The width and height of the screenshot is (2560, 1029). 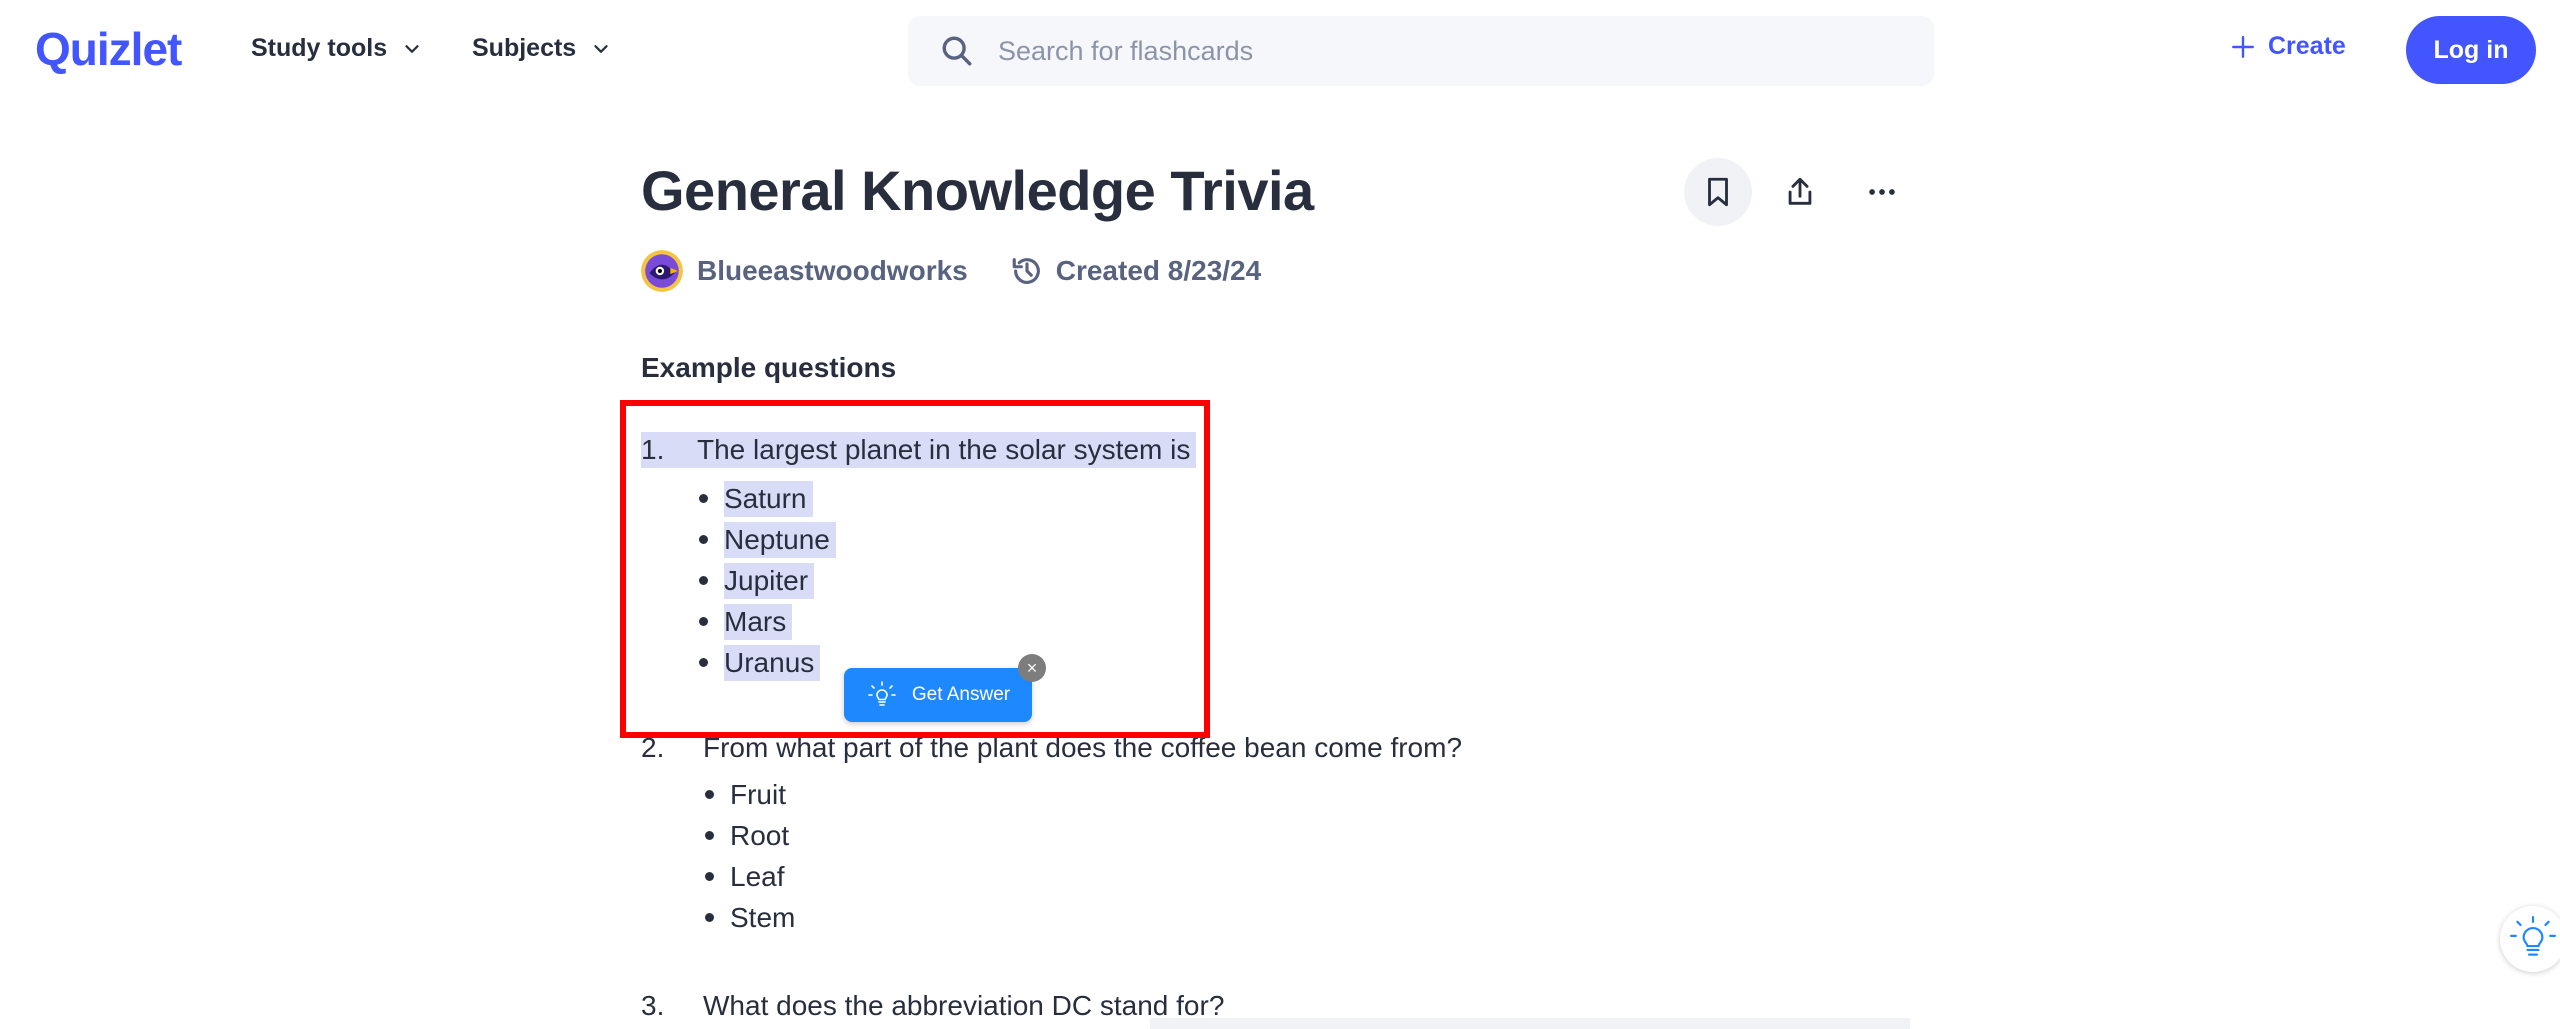 I want to click on more-options-button, so click(x=1882, y=192).